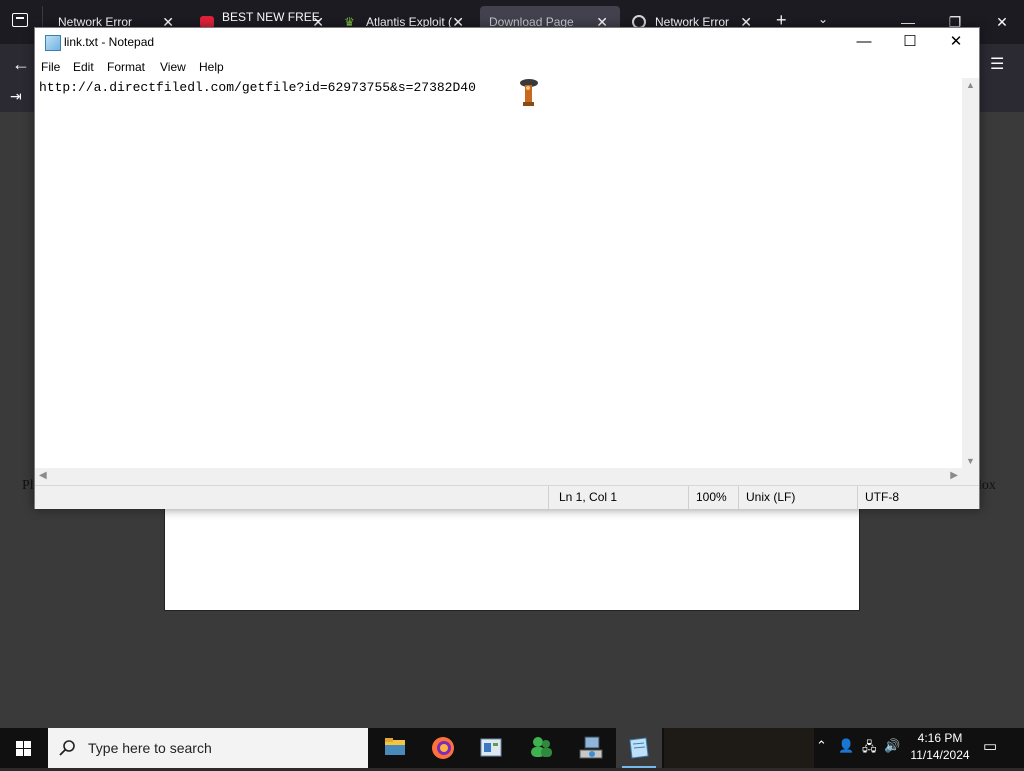  Describe the element at coordinates (109, 42) in the screenshot. I see `window-title: link.txt - Notepad` at that location.